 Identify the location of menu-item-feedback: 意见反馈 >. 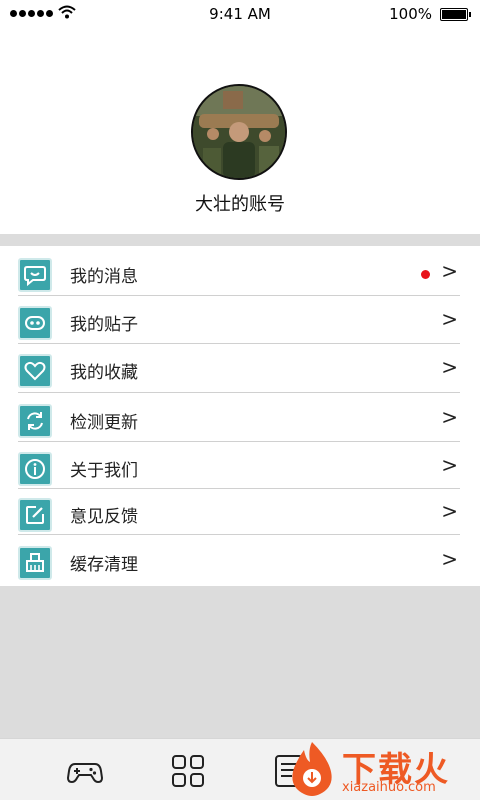
(240, 512).